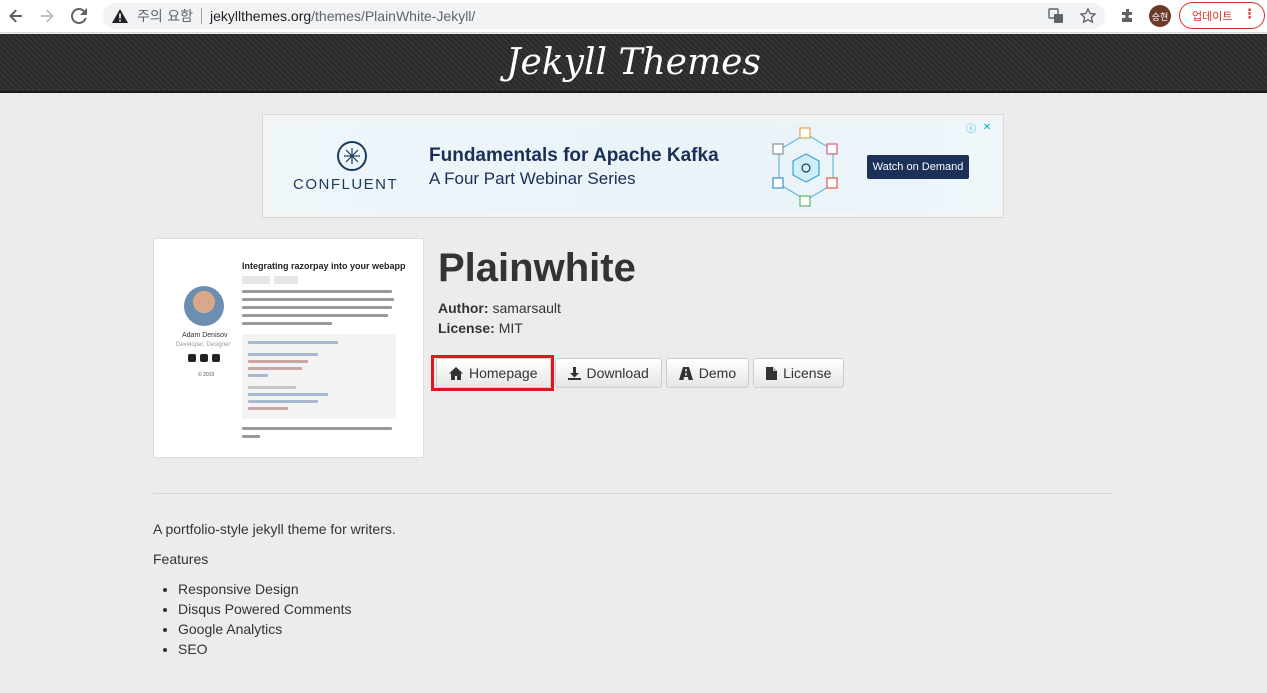  What do you see at coordinates (260, 16) in the screenshot?
I see `url-domain: jekyllthemes.org` at bounding box center [260, 16].